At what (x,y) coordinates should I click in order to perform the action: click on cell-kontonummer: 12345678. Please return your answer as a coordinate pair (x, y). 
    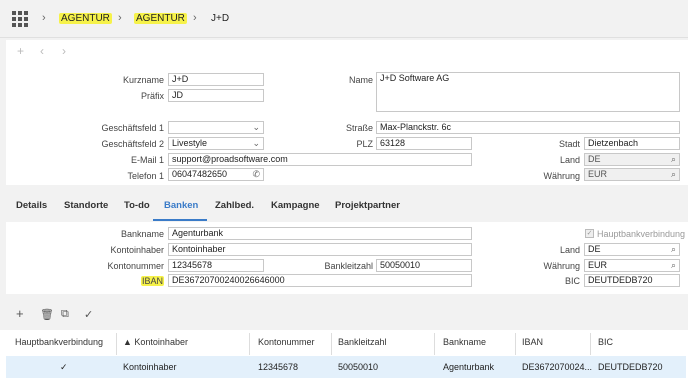
    Looking at the image, I should click on (278, 367).